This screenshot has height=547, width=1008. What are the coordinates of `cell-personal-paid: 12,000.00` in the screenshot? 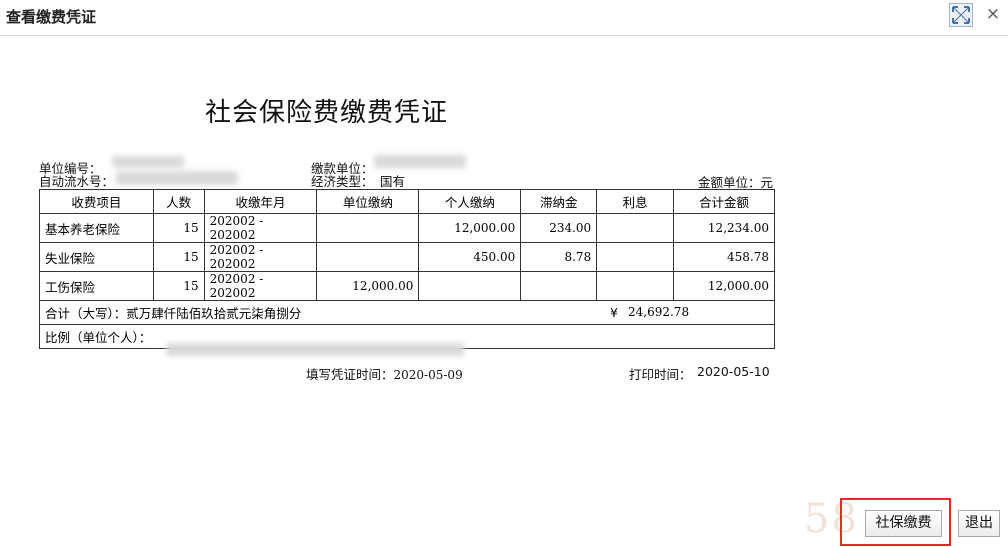 It's located at (470, 228).